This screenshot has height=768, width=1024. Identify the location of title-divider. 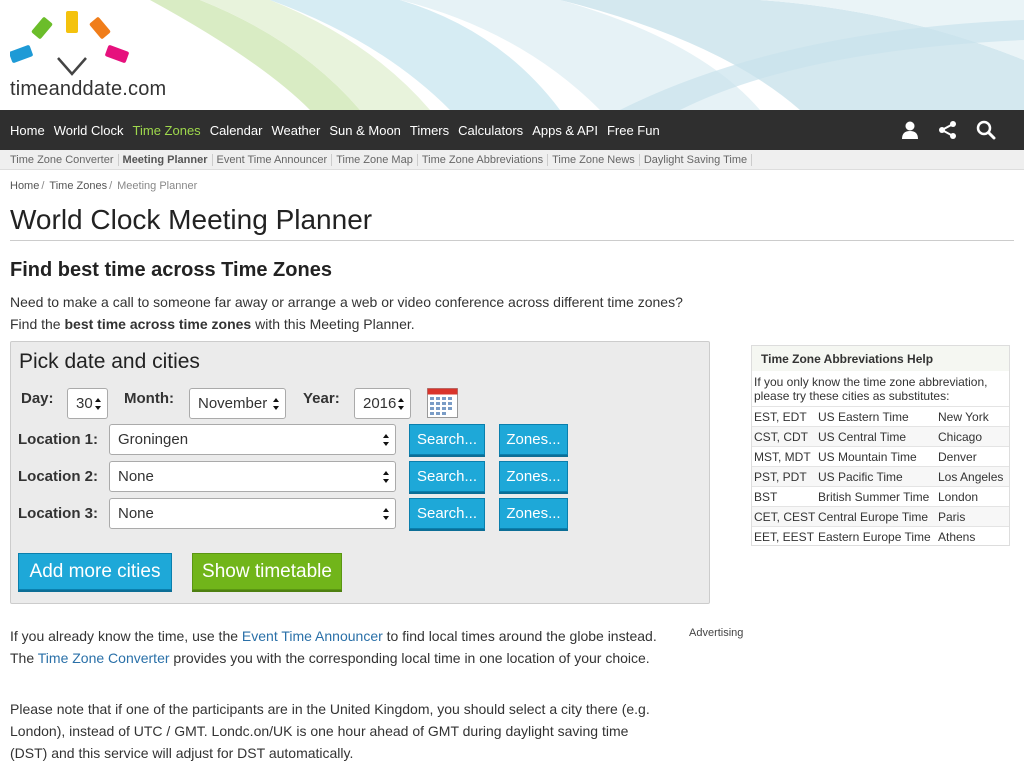
(512, 240).